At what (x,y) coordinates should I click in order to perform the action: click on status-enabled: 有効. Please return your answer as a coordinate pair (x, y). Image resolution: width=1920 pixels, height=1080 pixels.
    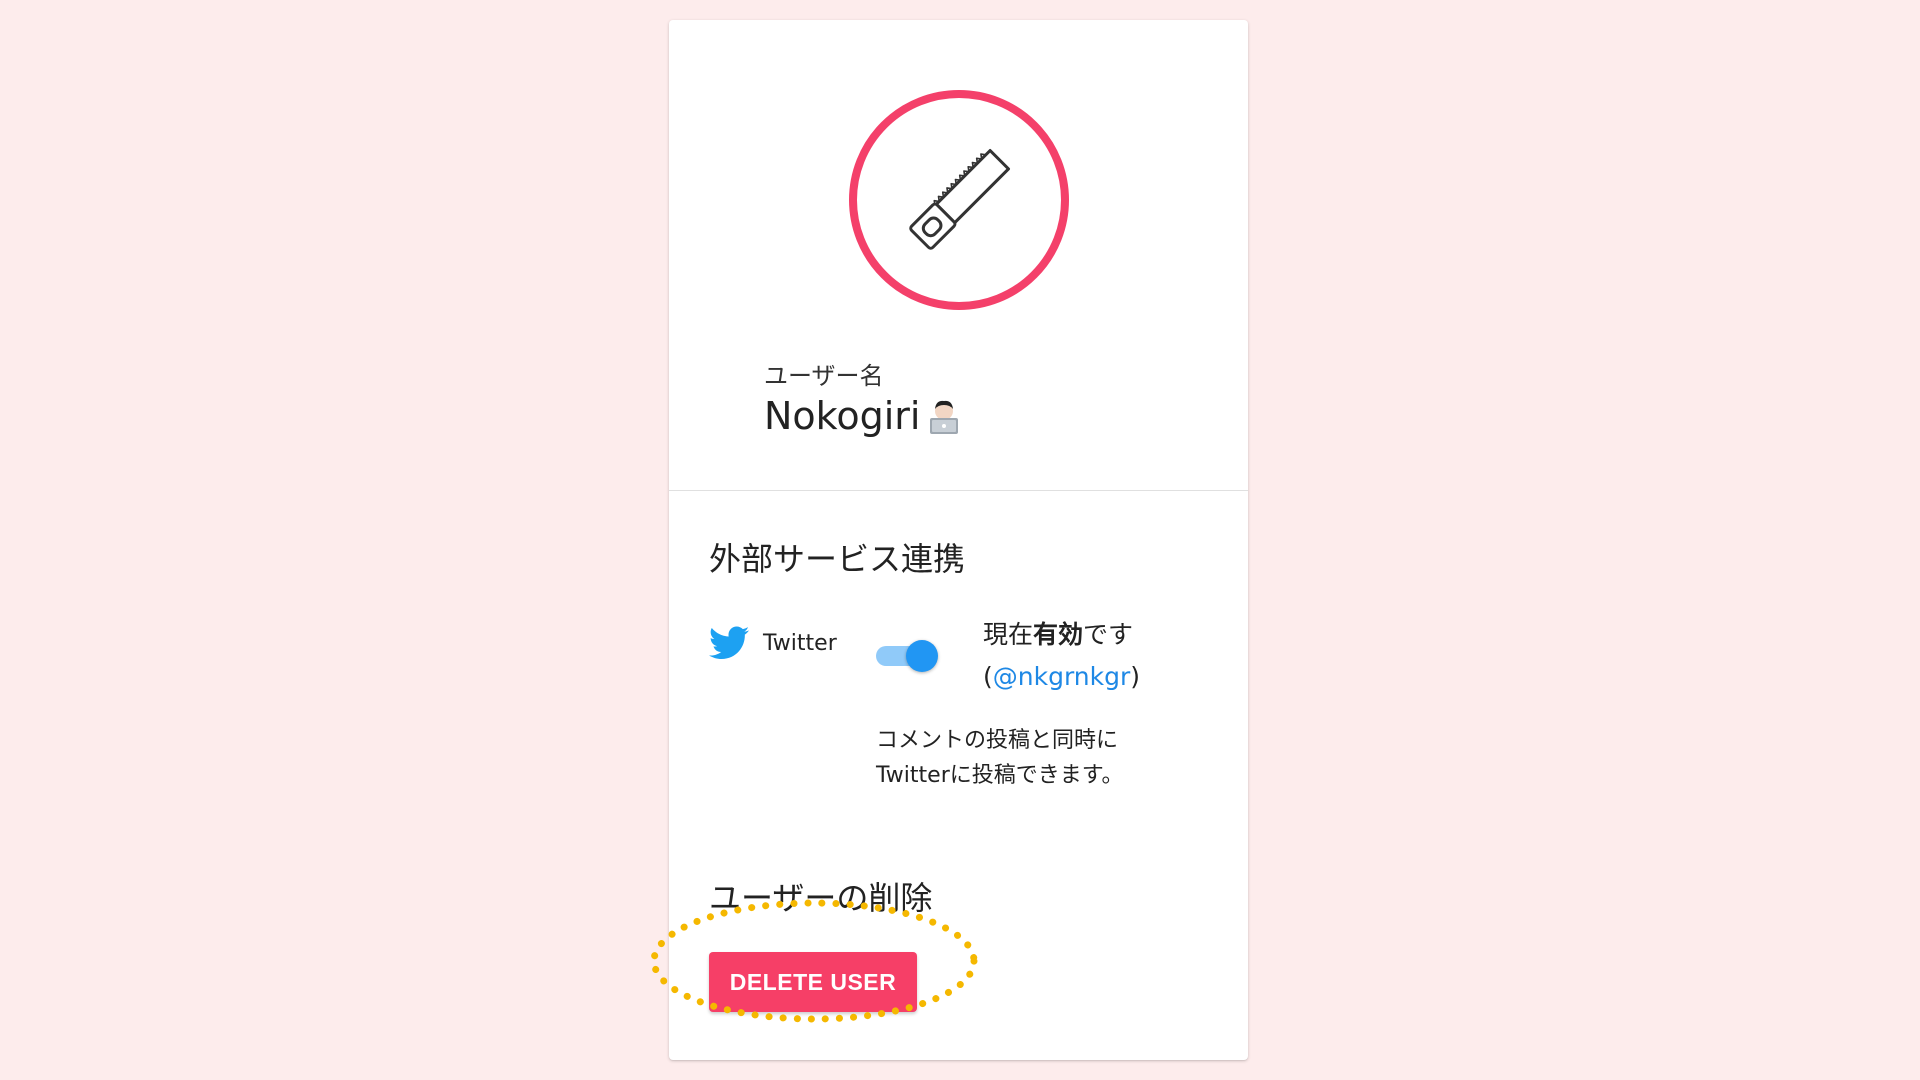
    Looking at the image, I should click on (1058, 634).